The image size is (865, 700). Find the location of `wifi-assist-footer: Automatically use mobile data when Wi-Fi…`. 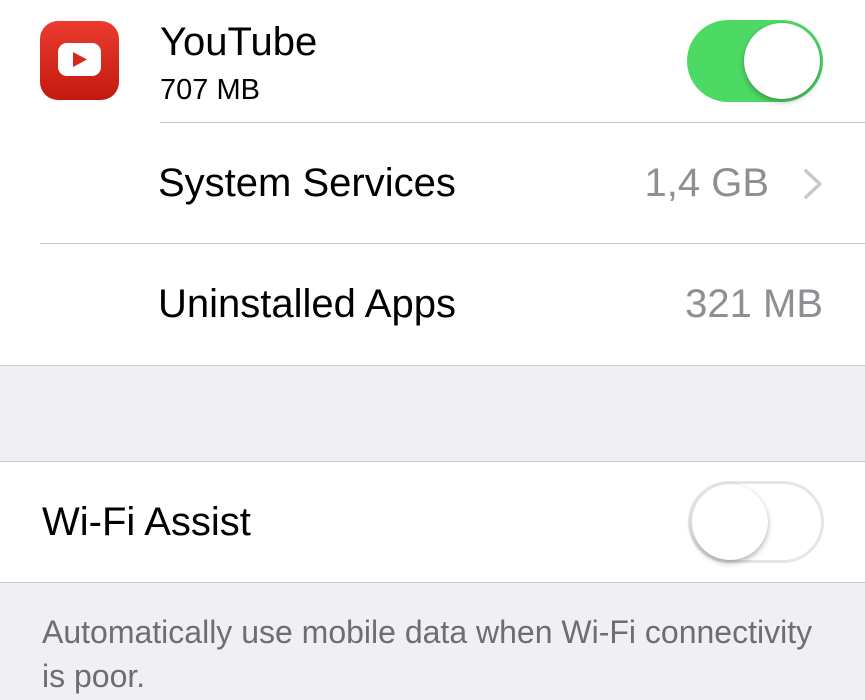

wifi-assist-footer: Automatically use mobile data when Wi-Fi… is located at coordinates (427, 654).